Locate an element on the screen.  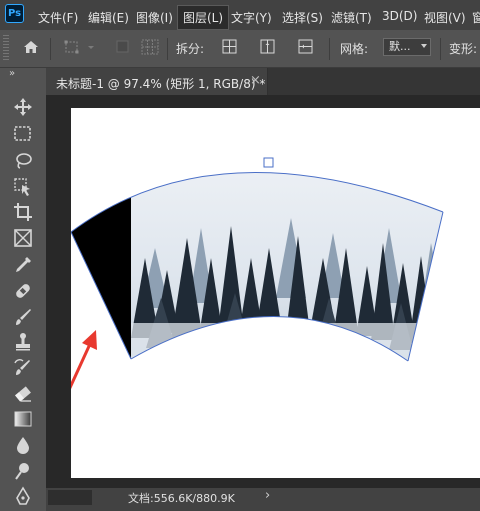
status-bar: 文档:556.6K/880.9K › is located at coordinates (263, 499).